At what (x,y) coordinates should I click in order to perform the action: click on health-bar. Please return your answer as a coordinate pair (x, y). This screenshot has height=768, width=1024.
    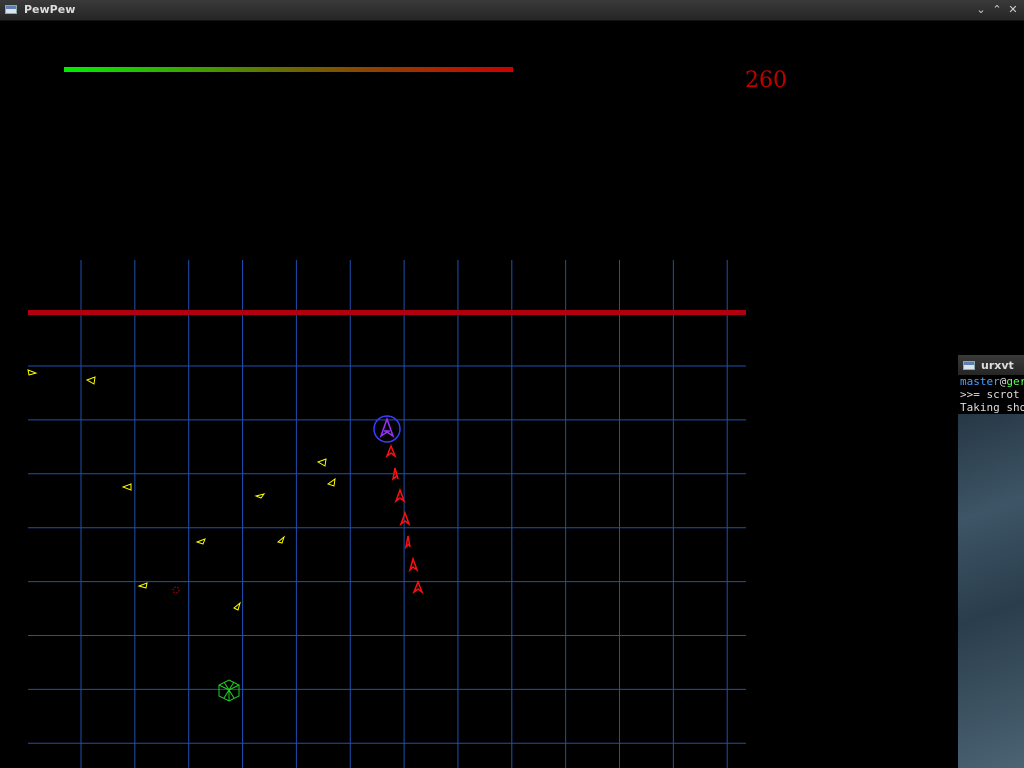
    Looking at the image, I should click on (288, 69).